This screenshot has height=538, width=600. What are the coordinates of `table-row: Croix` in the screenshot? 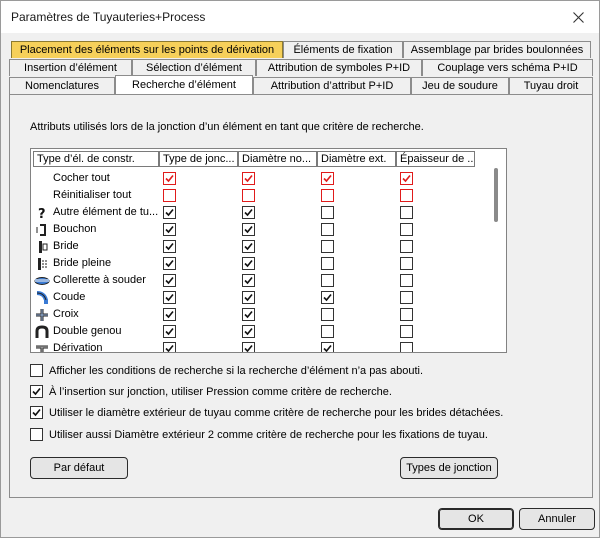 It's located at (259, 314).